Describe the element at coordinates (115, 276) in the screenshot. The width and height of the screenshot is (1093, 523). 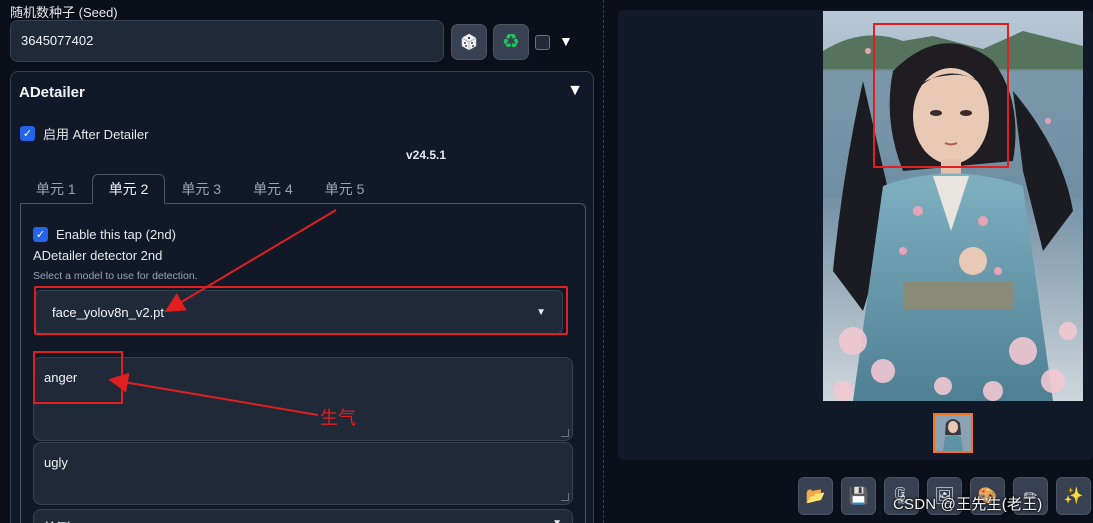
I see `detector-hint: Select a model to use for detection.` at that location.